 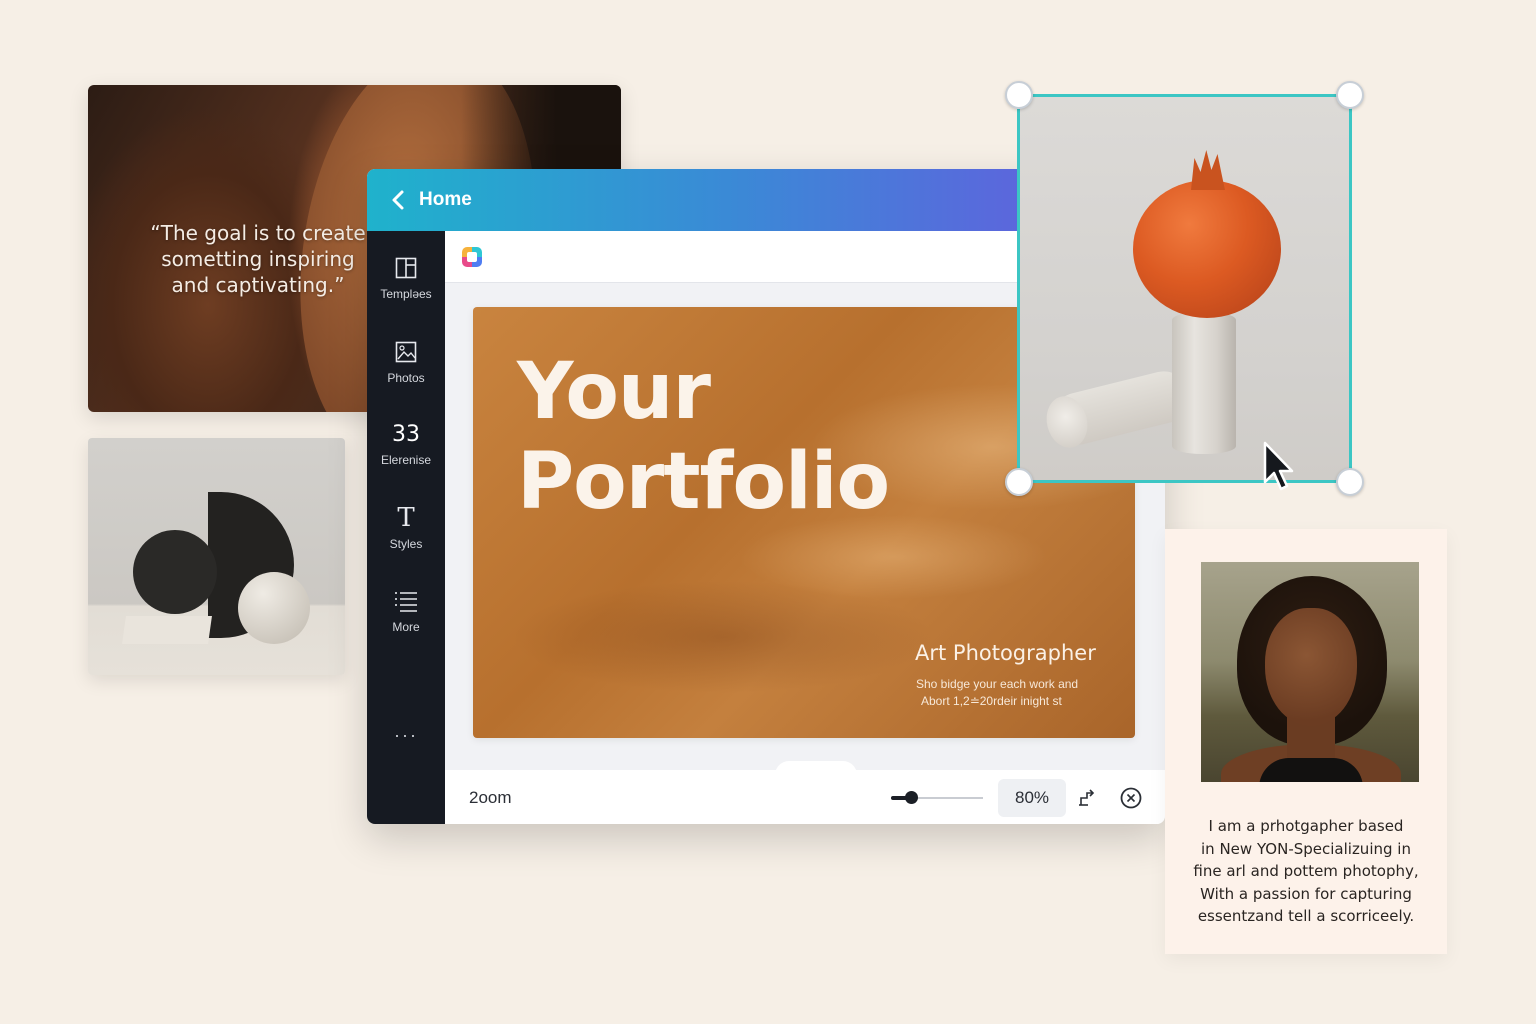 I want to click on photo-fruit-shape, so click(x=1207, y=249).